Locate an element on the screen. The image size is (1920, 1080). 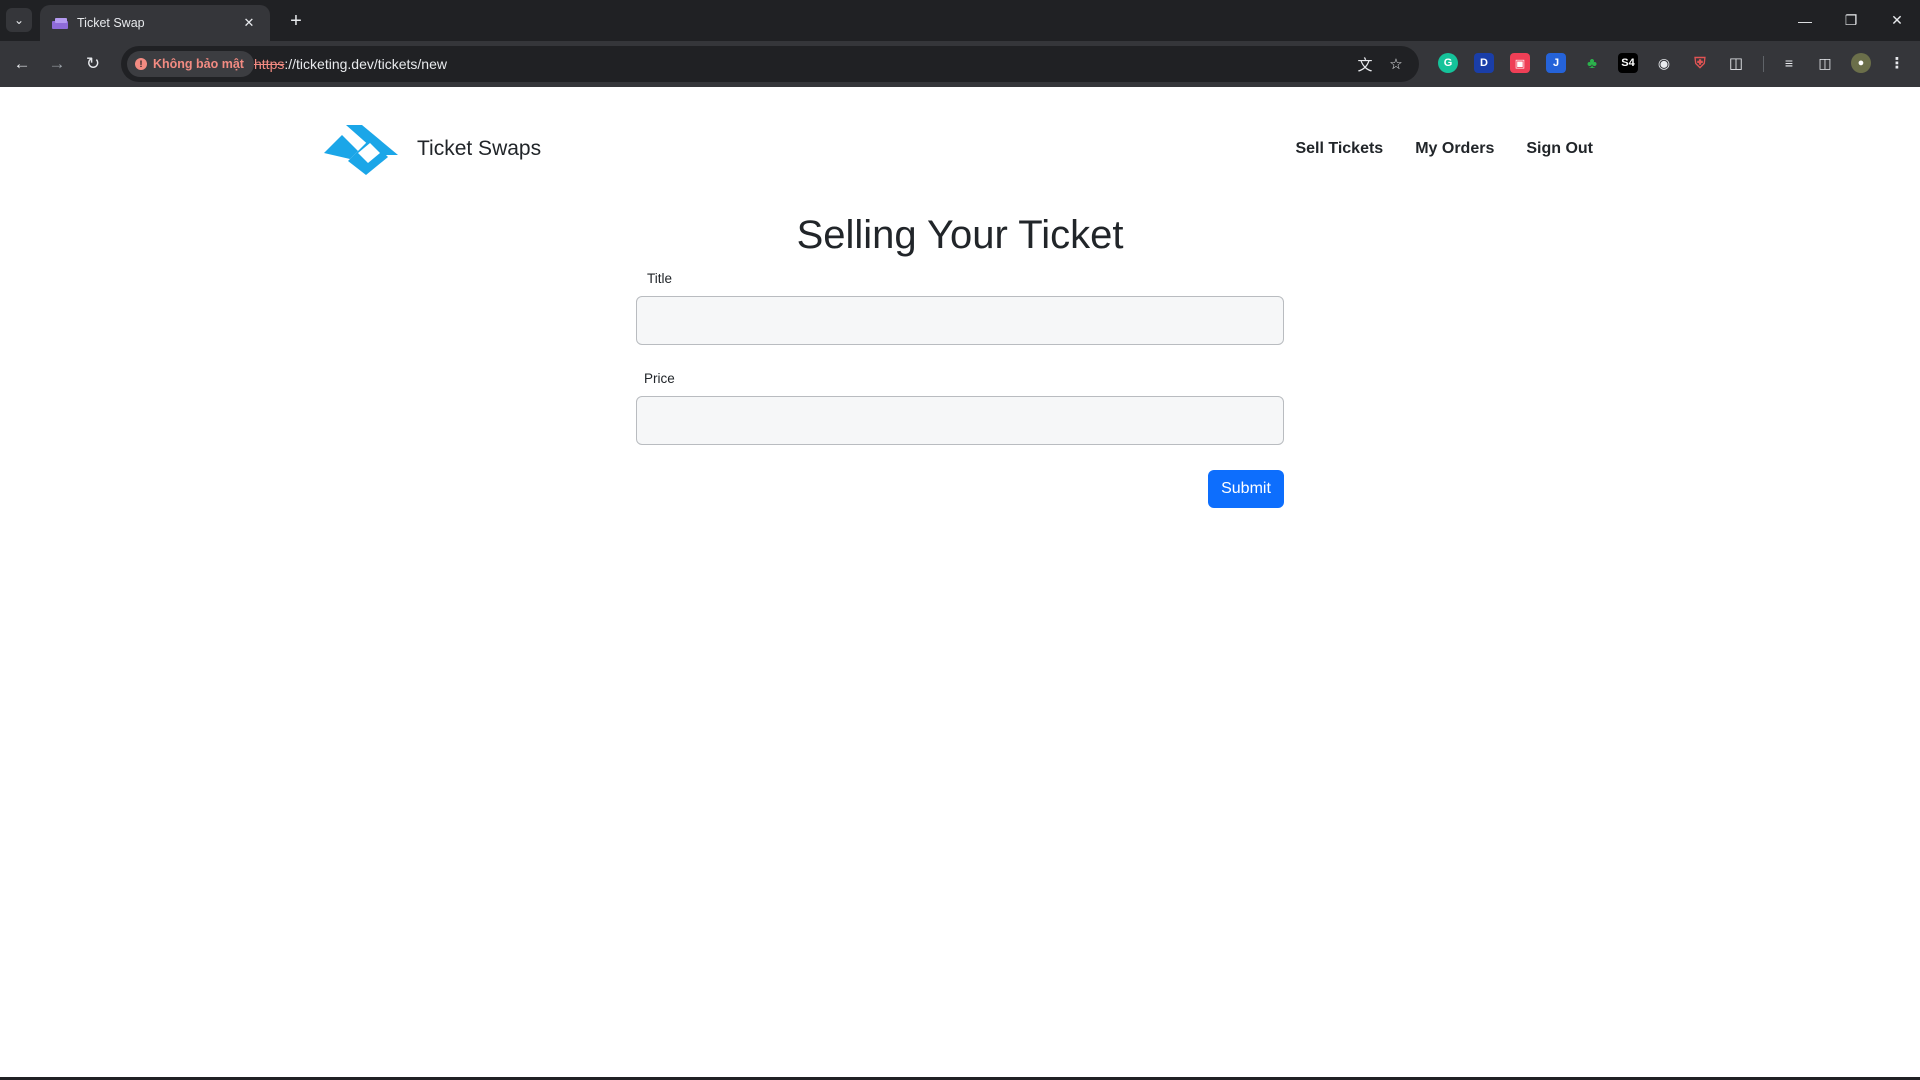
back-button: ← is located at coordinates (22, 64).